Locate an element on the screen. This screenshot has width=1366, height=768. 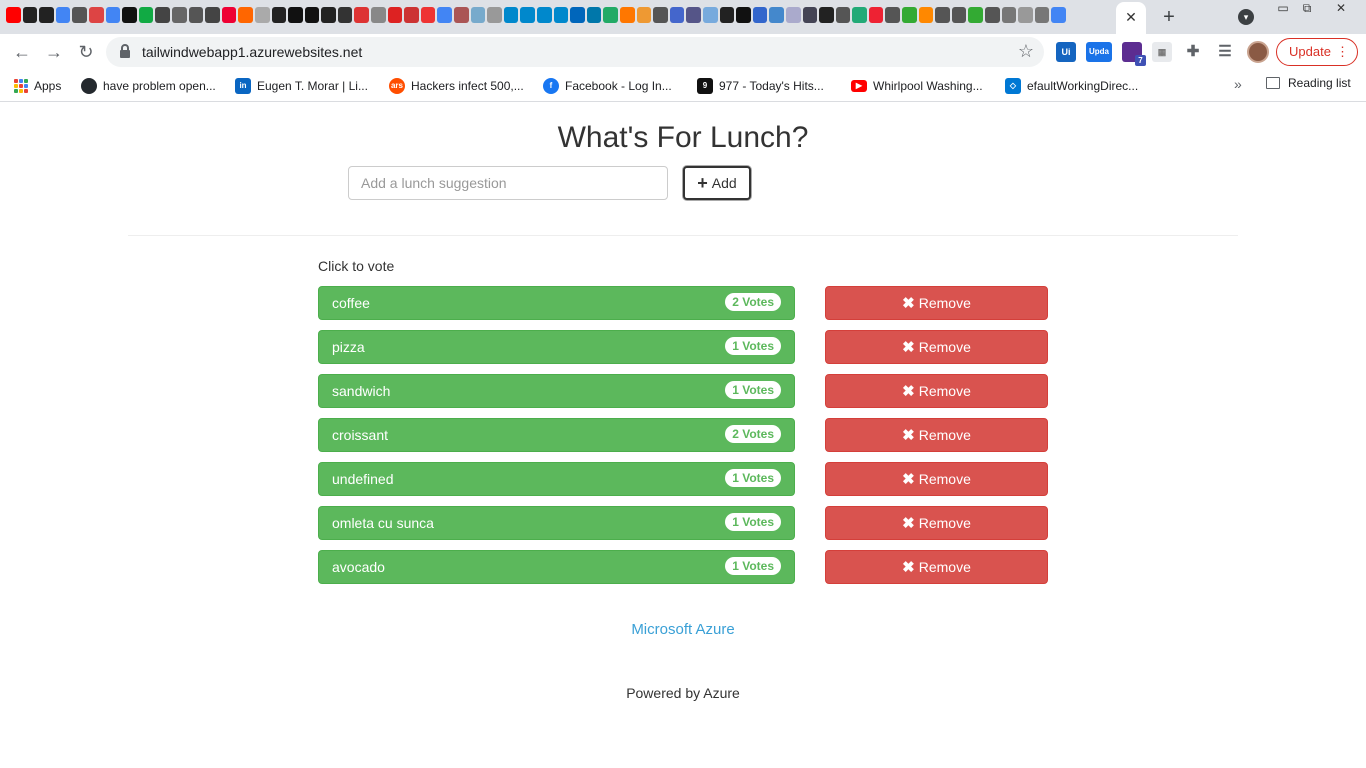
extensions-puzzle-icon: ✚ is located at coordinates (1193, 52).